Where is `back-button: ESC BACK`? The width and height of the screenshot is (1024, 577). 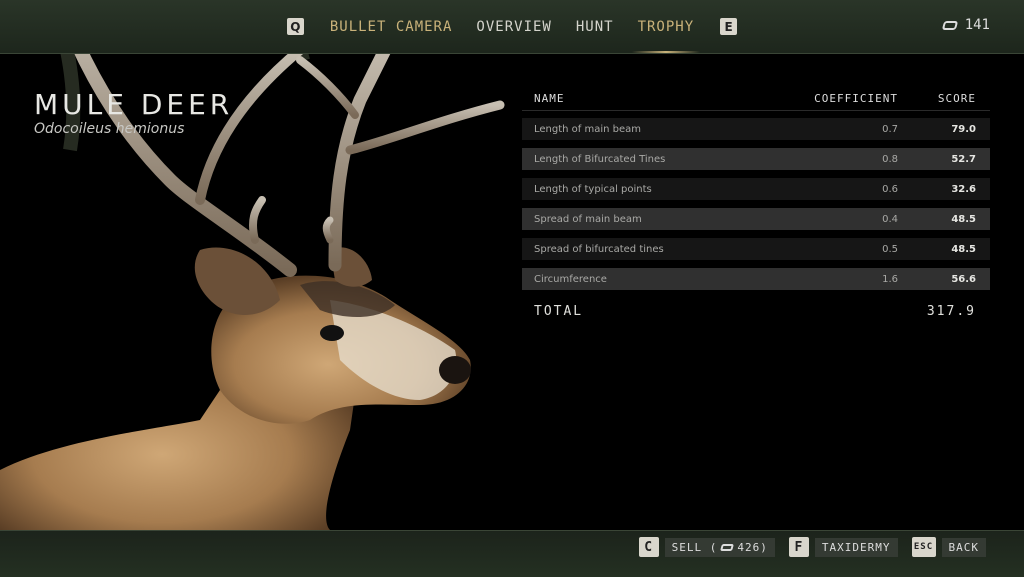 back-button: ESC BACK is located at coordinates (948, 547).